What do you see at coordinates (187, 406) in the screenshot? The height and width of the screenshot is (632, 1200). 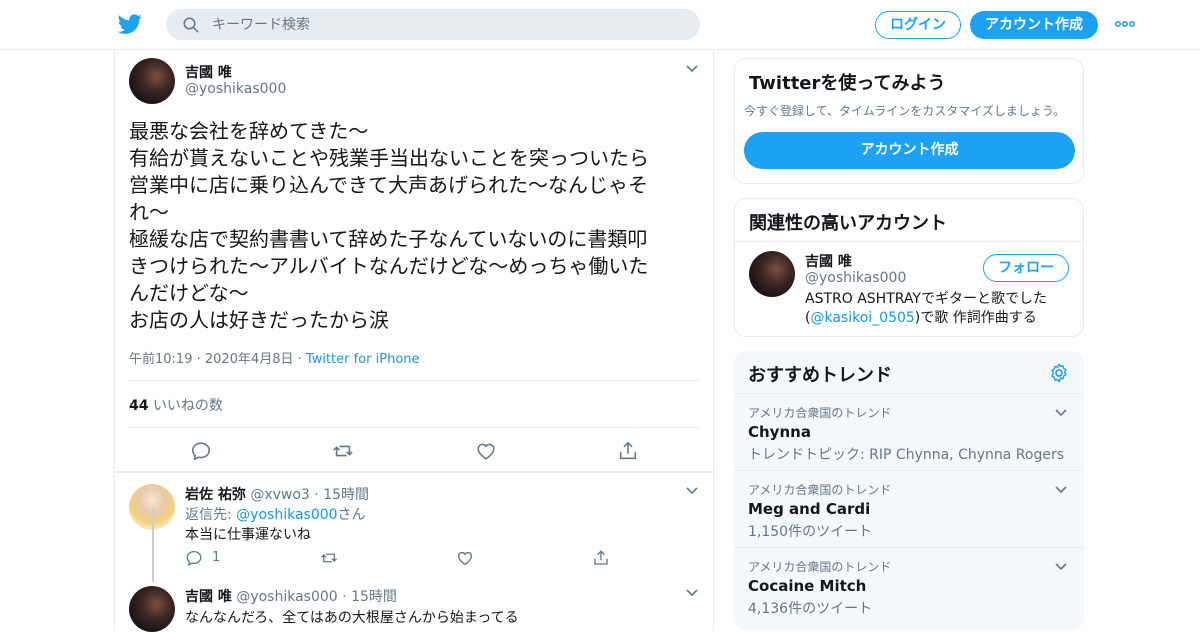 I see `likes-label: いいねの数` at bounding box center [187, 406].